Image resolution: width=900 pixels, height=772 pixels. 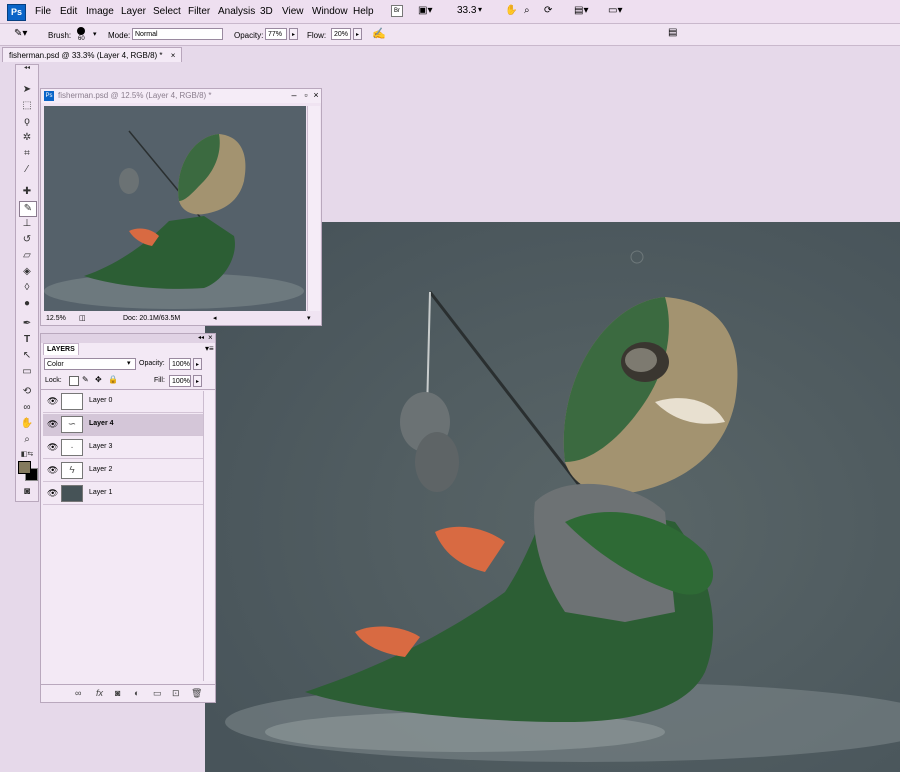 What do you see at coordinates (27, 340) in the screenshot?
I see `type-tool-icon: T` at bounding box center [27, 340].